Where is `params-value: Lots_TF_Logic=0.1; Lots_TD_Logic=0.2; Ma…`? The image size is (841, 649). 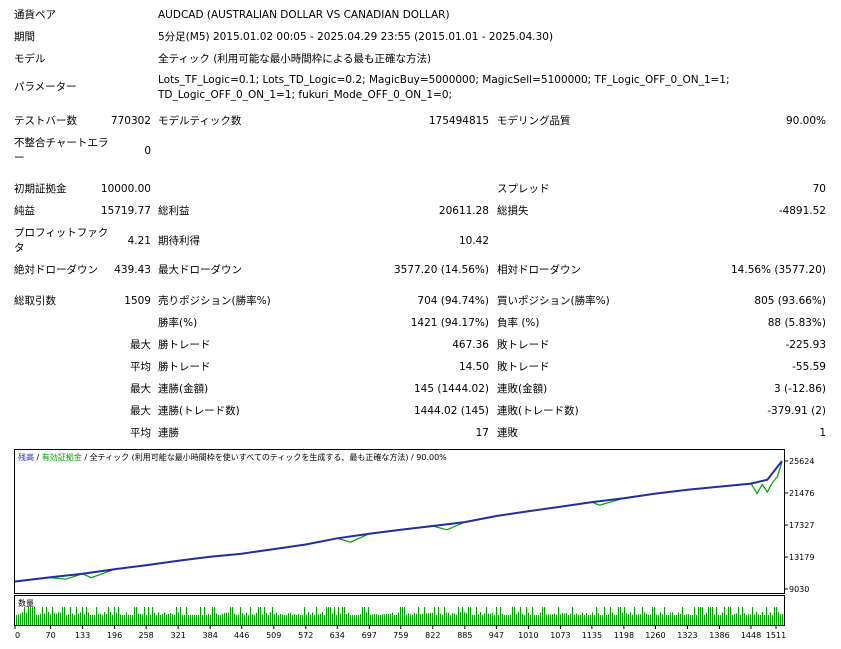 params-value: Lots_TF_Logic=0.1; Lots_TD_Logic=0.2; Ma… is located at coordinates (444, 87).